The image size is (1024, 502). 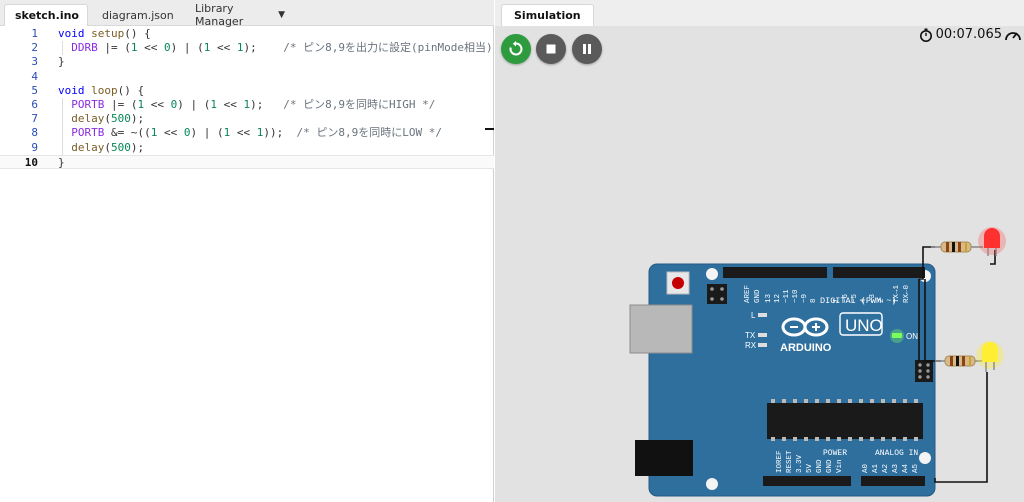 What do you see at coordinates (769, 298) in the screenshot?
I see `pin-label: 13` at bounding box center [769, 298].